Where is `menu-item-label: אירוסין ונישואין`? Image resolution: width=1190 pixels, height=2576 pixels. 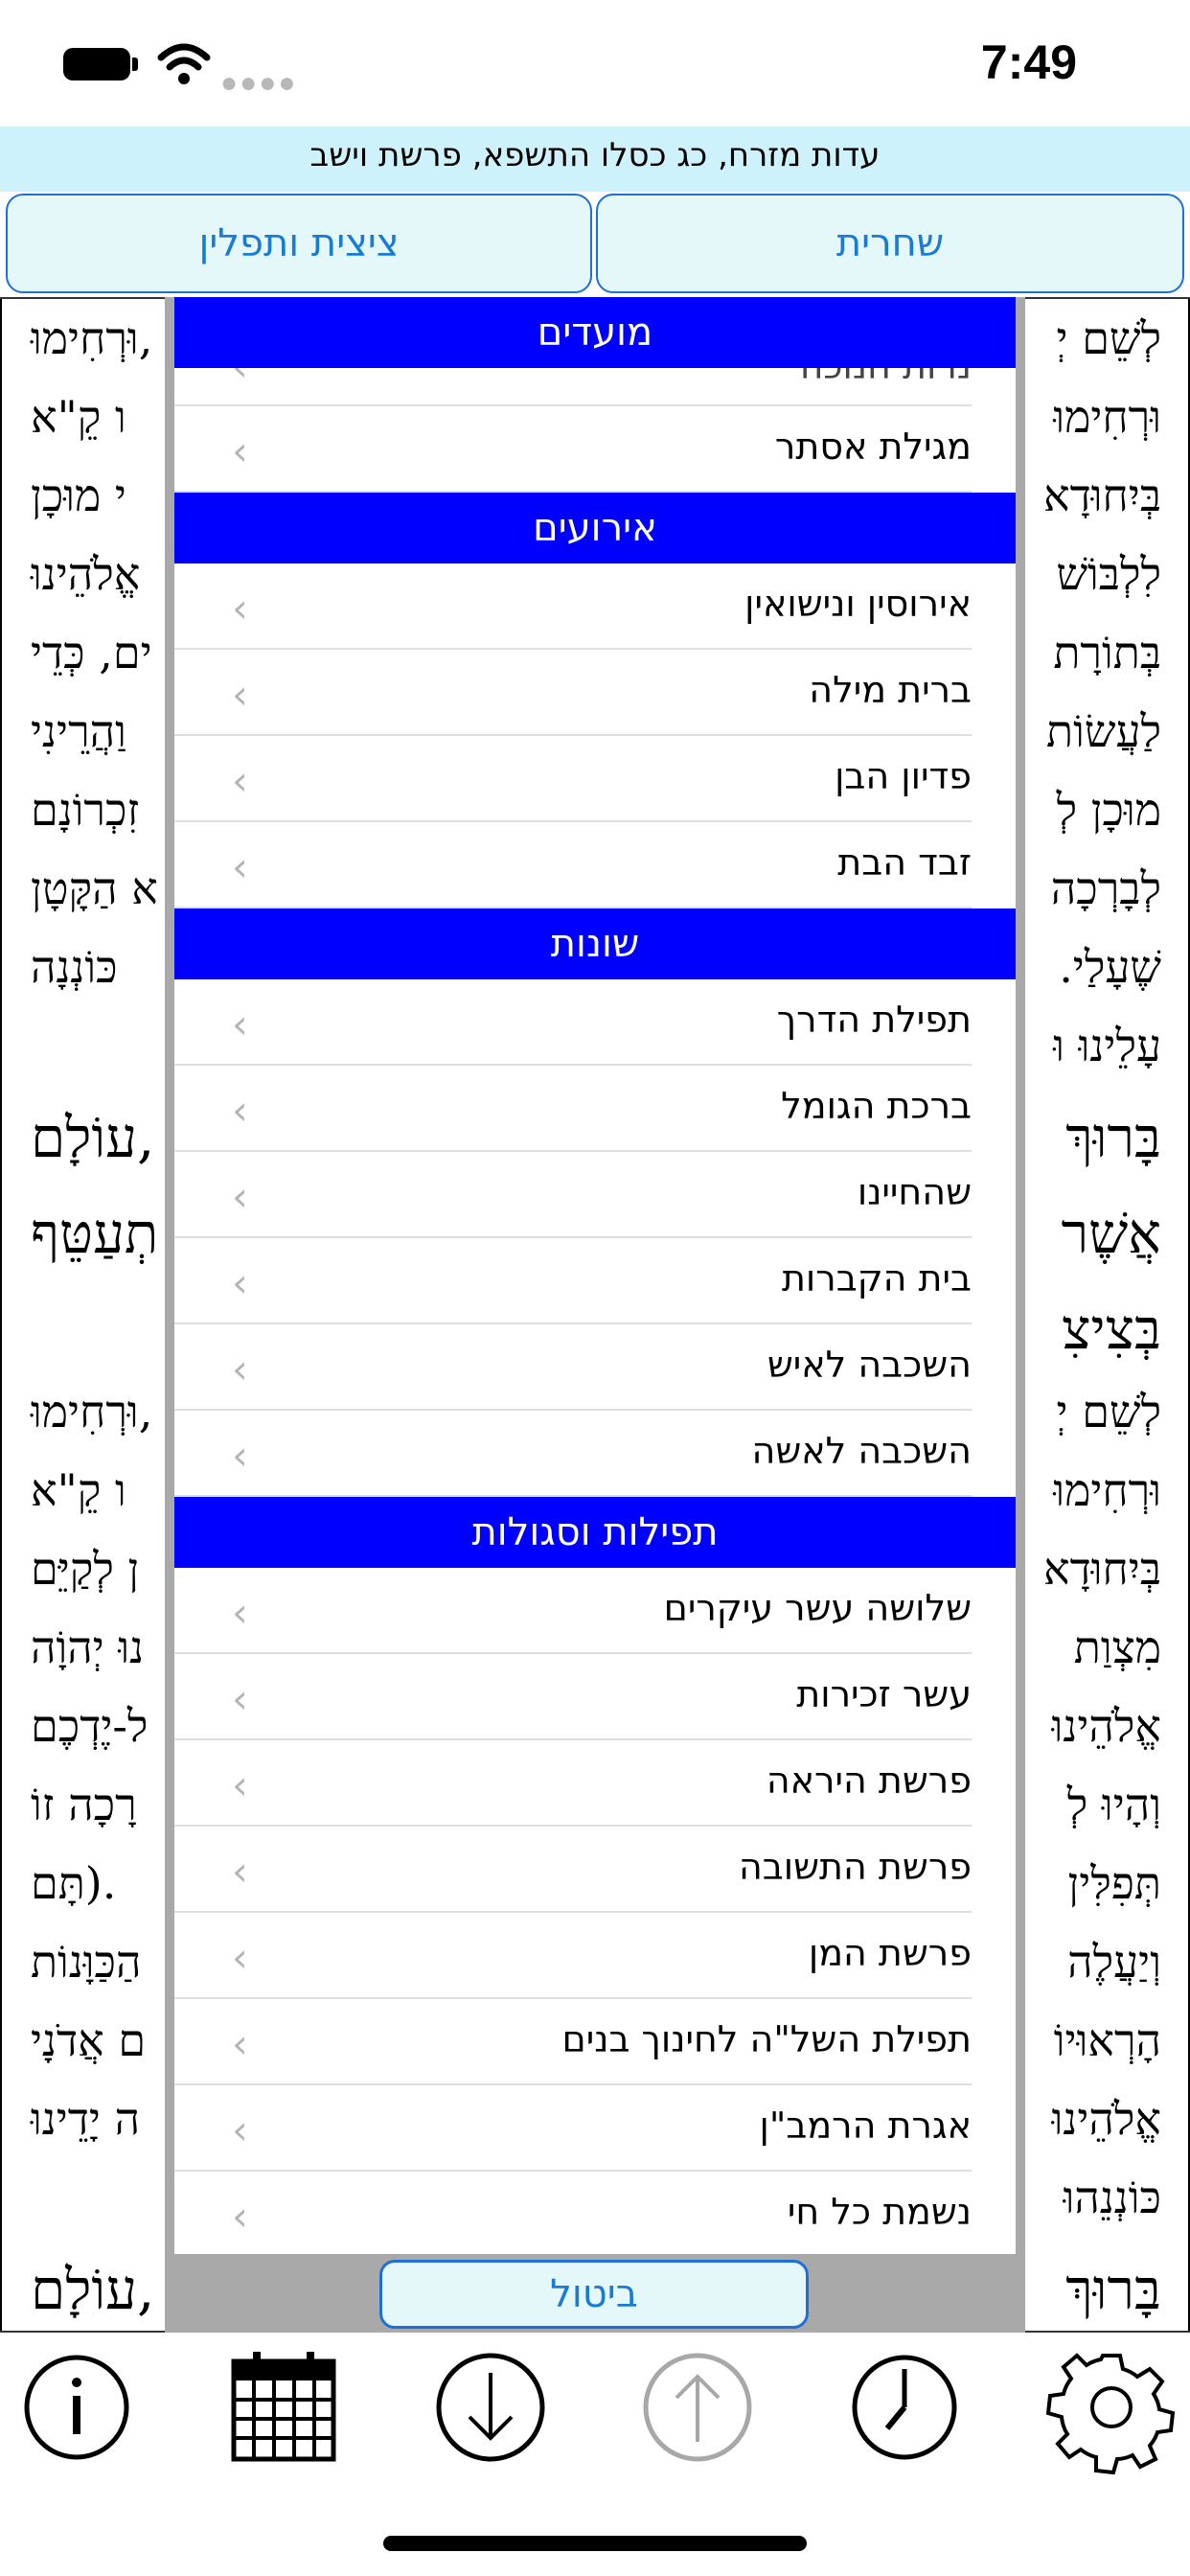 menu-item-label: אירוסין ונישואין is located at coordinates (858, 604).